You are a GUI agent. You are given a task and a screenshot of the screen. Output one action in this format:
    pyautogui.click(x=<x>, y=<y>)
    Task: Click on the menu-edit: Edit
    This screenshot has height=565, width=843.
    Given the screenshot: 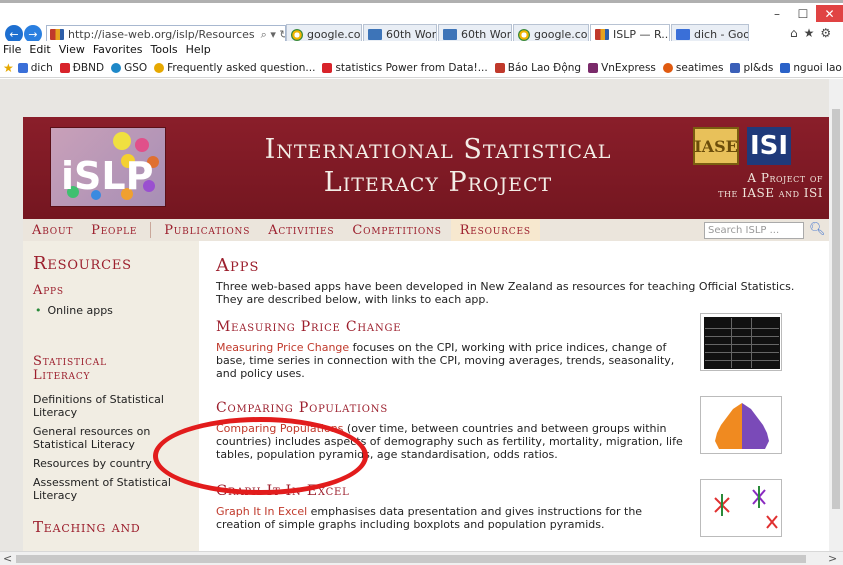 What is the action you would take?
    pyautogui.click(x=39, y=49)
    